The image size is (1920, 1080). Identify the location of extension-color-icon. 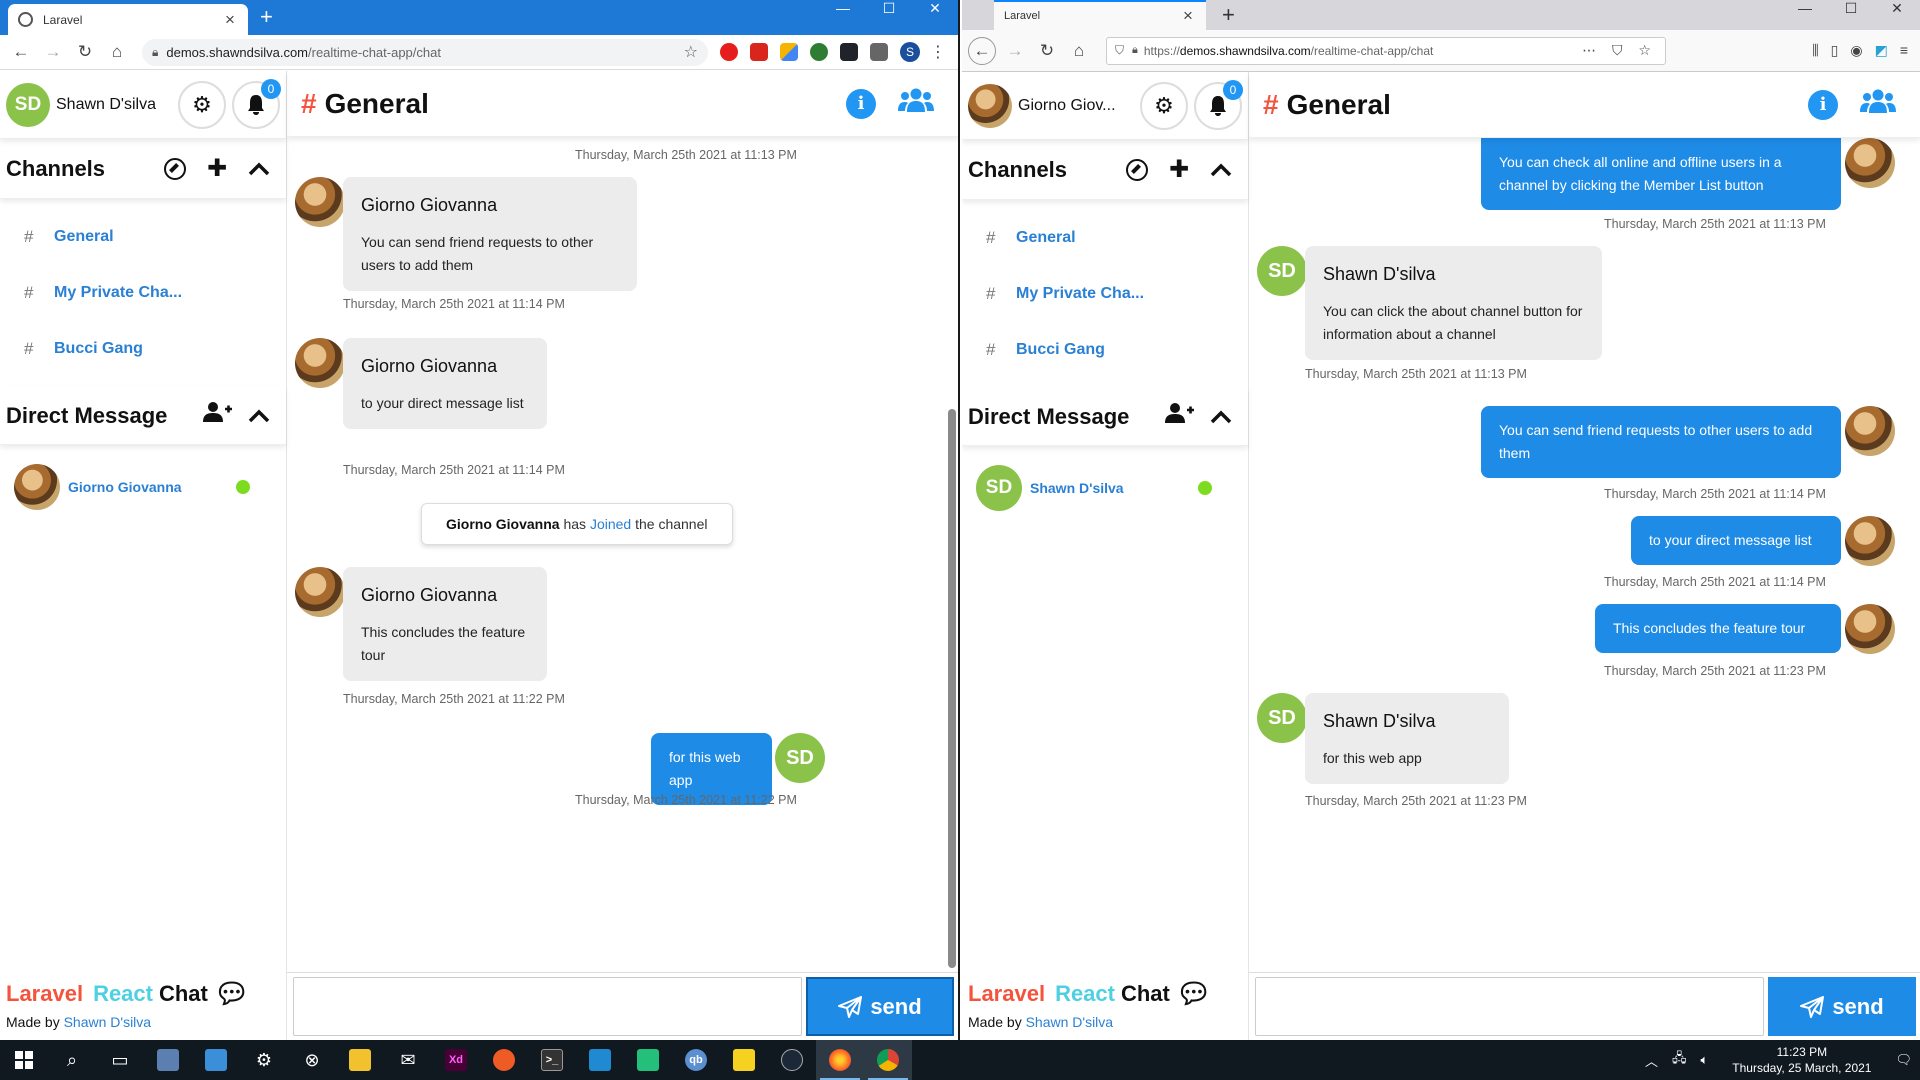
(789, 52).